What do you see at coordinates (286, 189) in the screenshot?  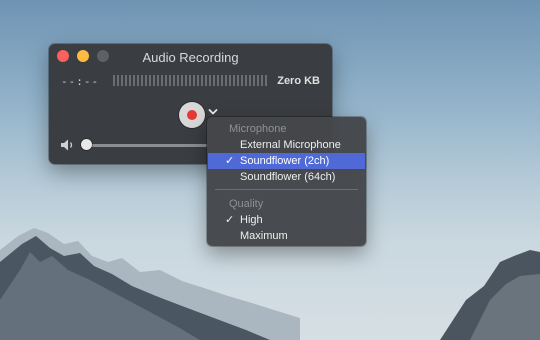 I see `menu-separator` at bounding box center [286, 189].